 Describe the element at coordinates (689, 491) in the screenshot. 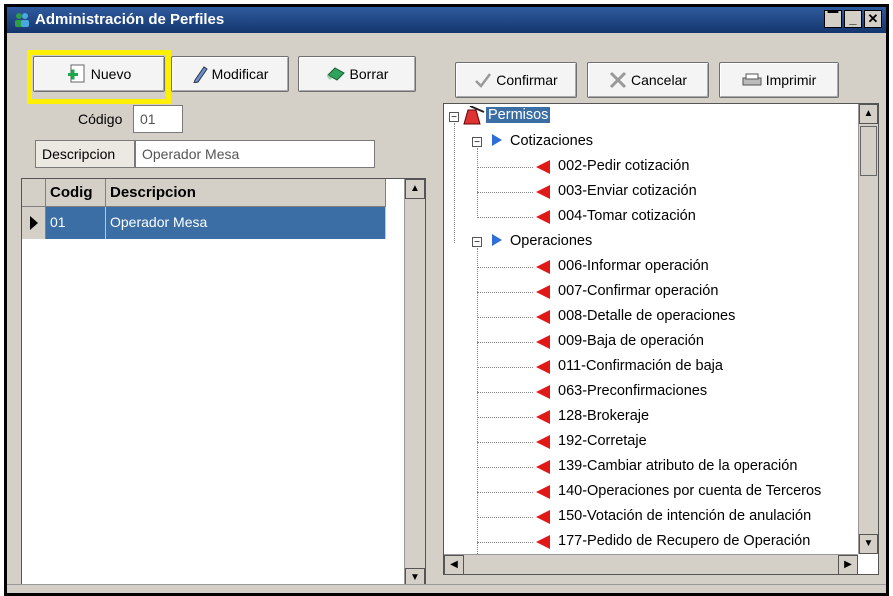

I see `tree-item: 140-Operaciones por cuenta de Terceros` at that location.